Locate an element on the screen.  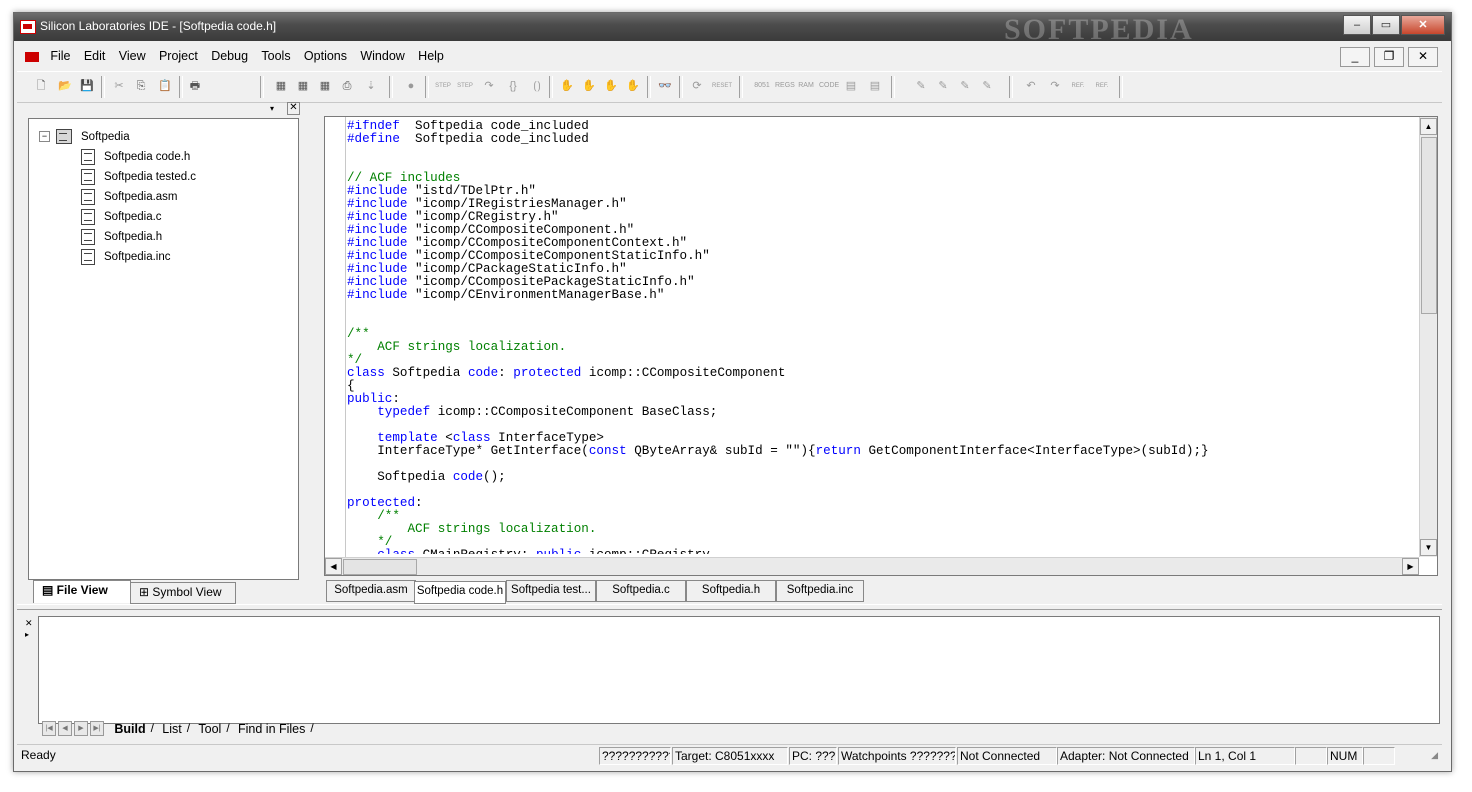
cut-icon: ✂ is located at coordinates (119, 86).